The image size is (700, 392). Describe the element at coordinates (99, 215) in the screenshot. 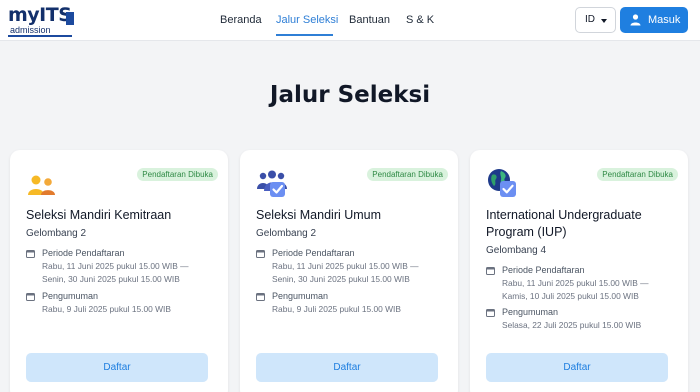

I see `card-title: Seleksi Mandiri Kemitraan` at that location.